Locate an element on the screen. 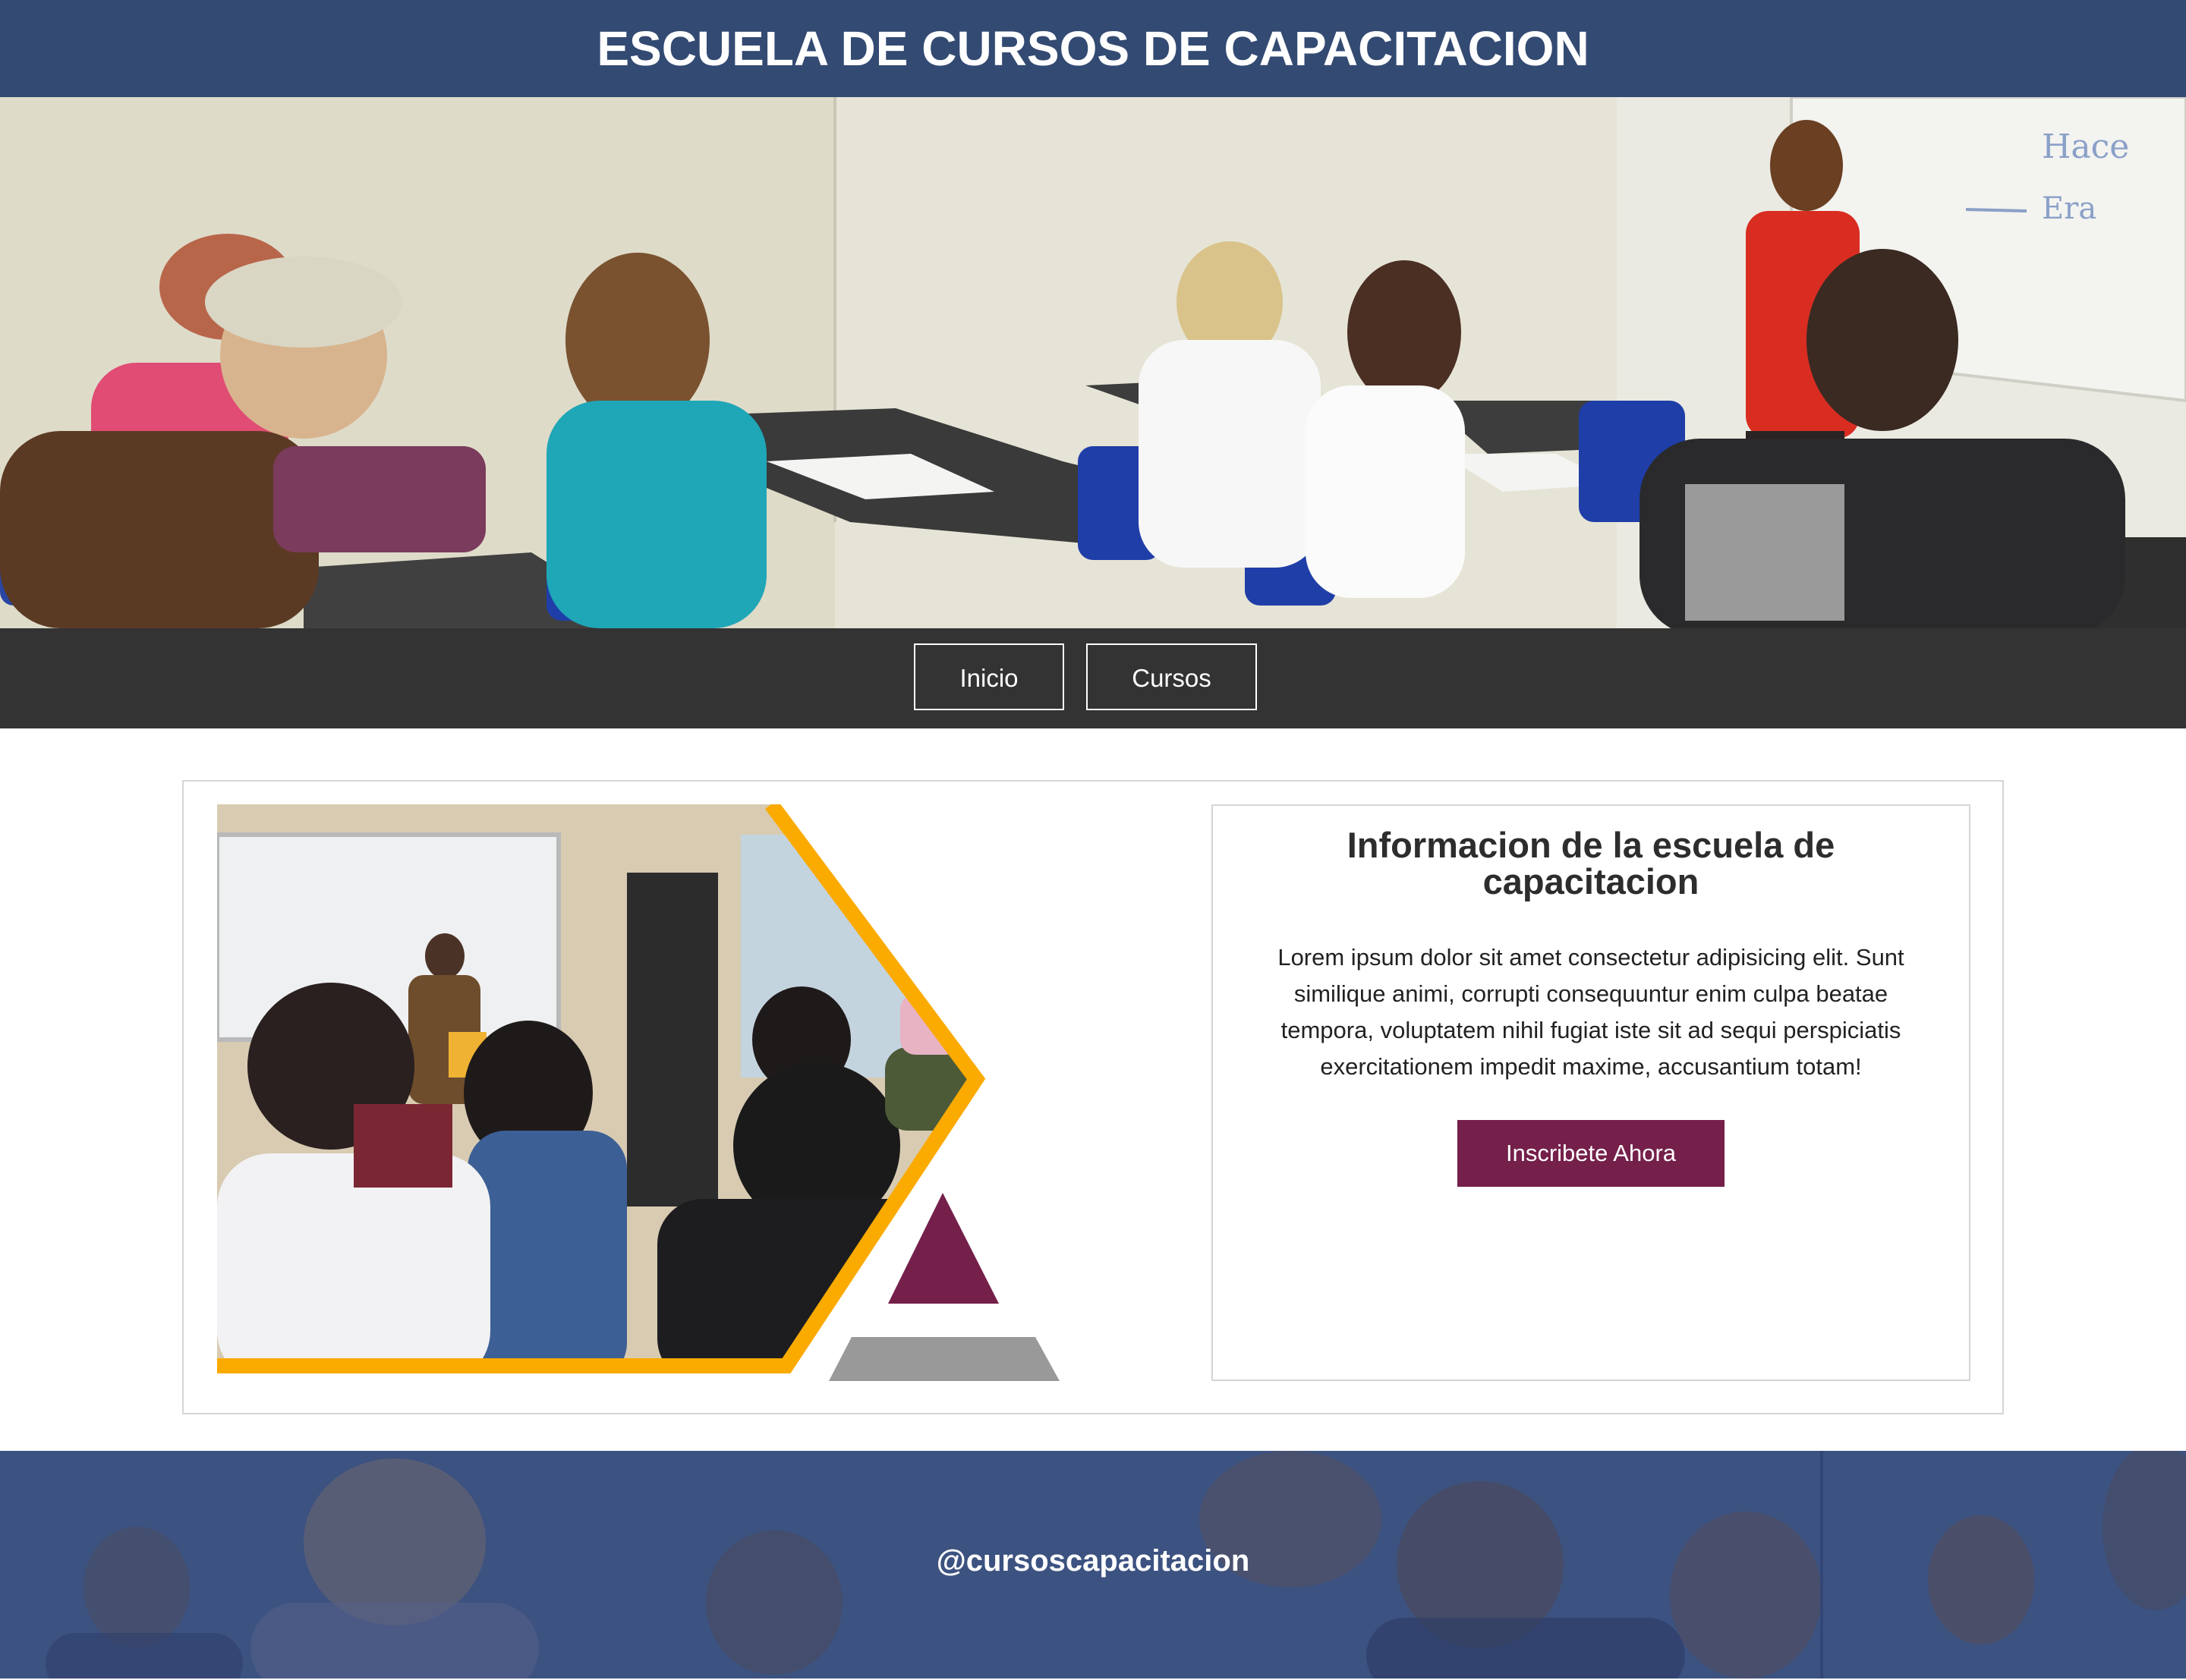 Image resolution: width=2186 pixels, height=1680 pixels. social-handle: @cursoscapacitacion is located at coordinates (1093, 1564).